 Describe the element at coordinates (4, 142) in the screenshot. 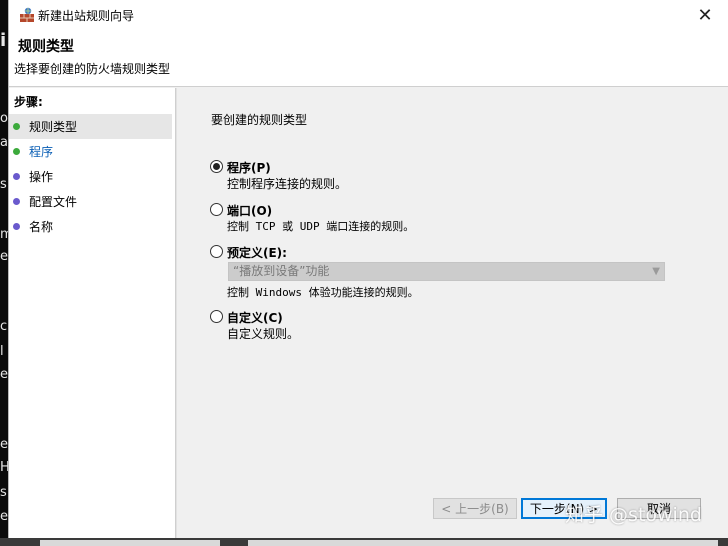

I see `background-text: a` at that location.